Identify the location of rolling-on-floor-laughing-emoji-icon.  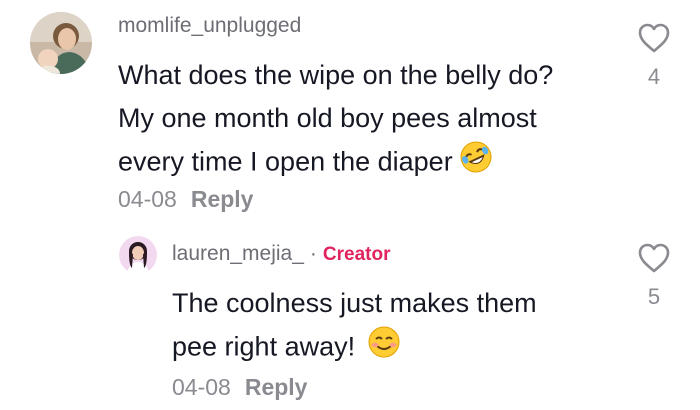
(476, 163).